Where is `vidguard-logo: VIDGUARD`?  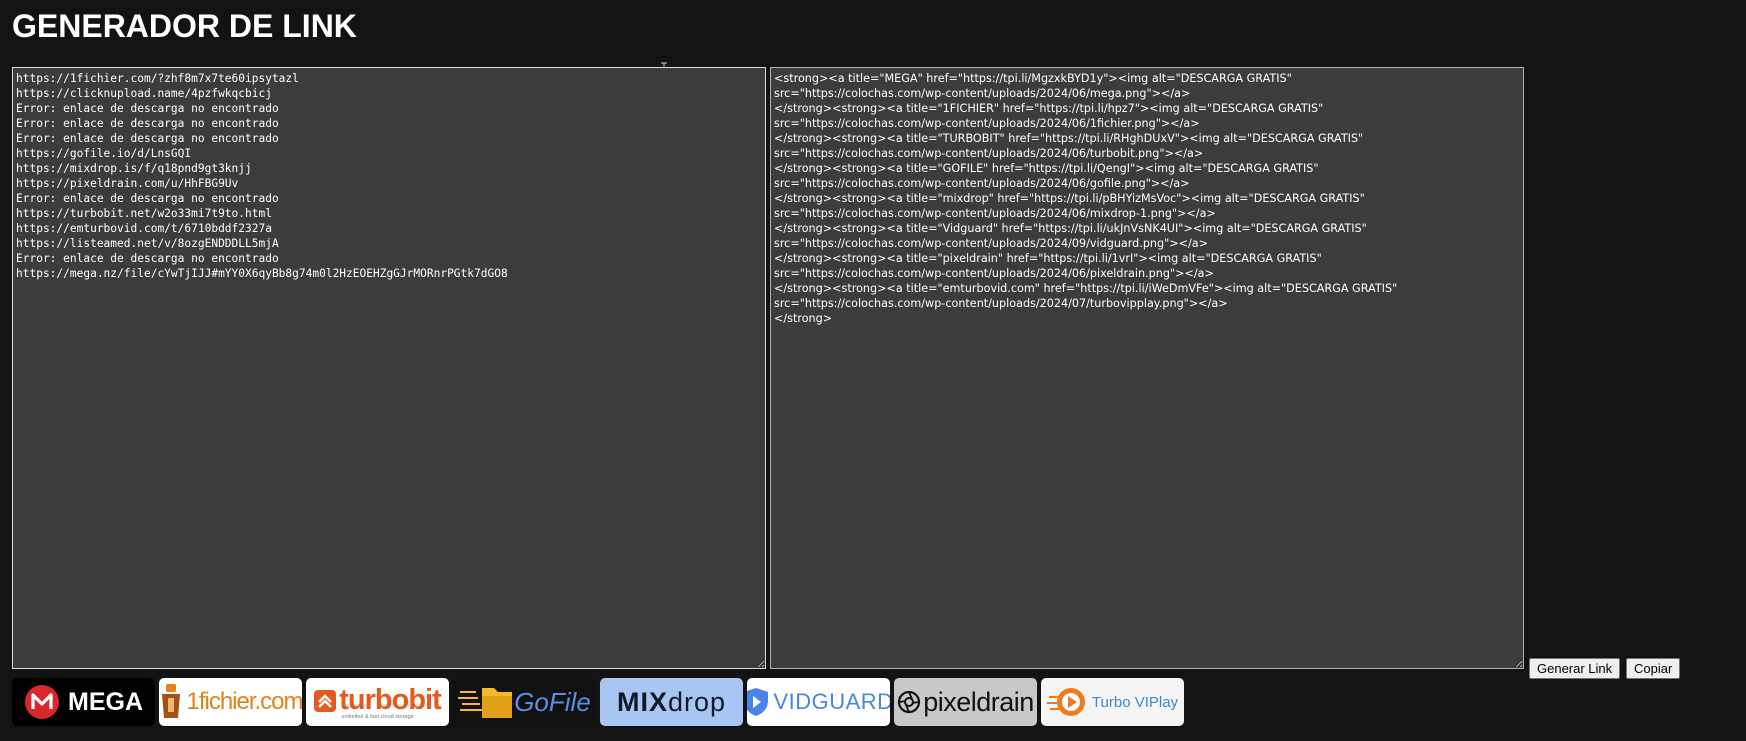 vidguard-logo: VIDGUARD is located at coordinates (818, 702).